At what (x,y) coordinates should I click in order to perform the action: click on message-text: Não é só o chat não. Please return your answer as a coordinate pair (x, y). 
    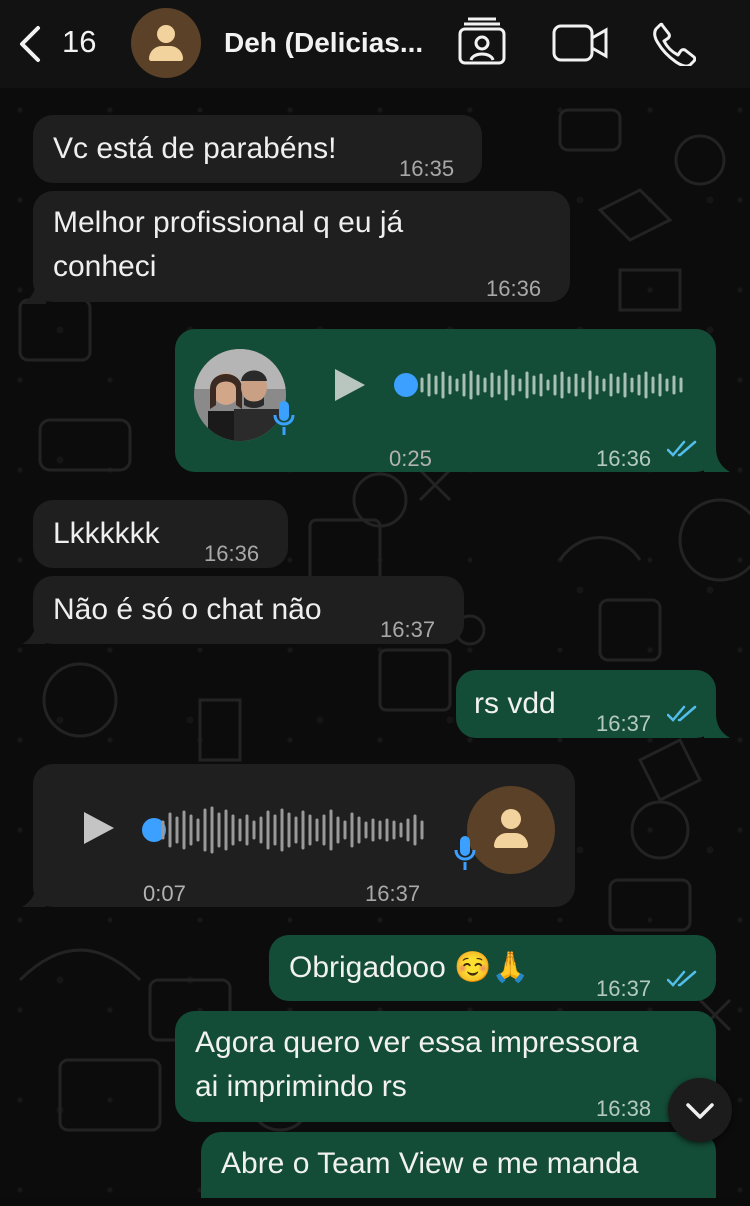
    Looking at the image, I should click on (187, 609).